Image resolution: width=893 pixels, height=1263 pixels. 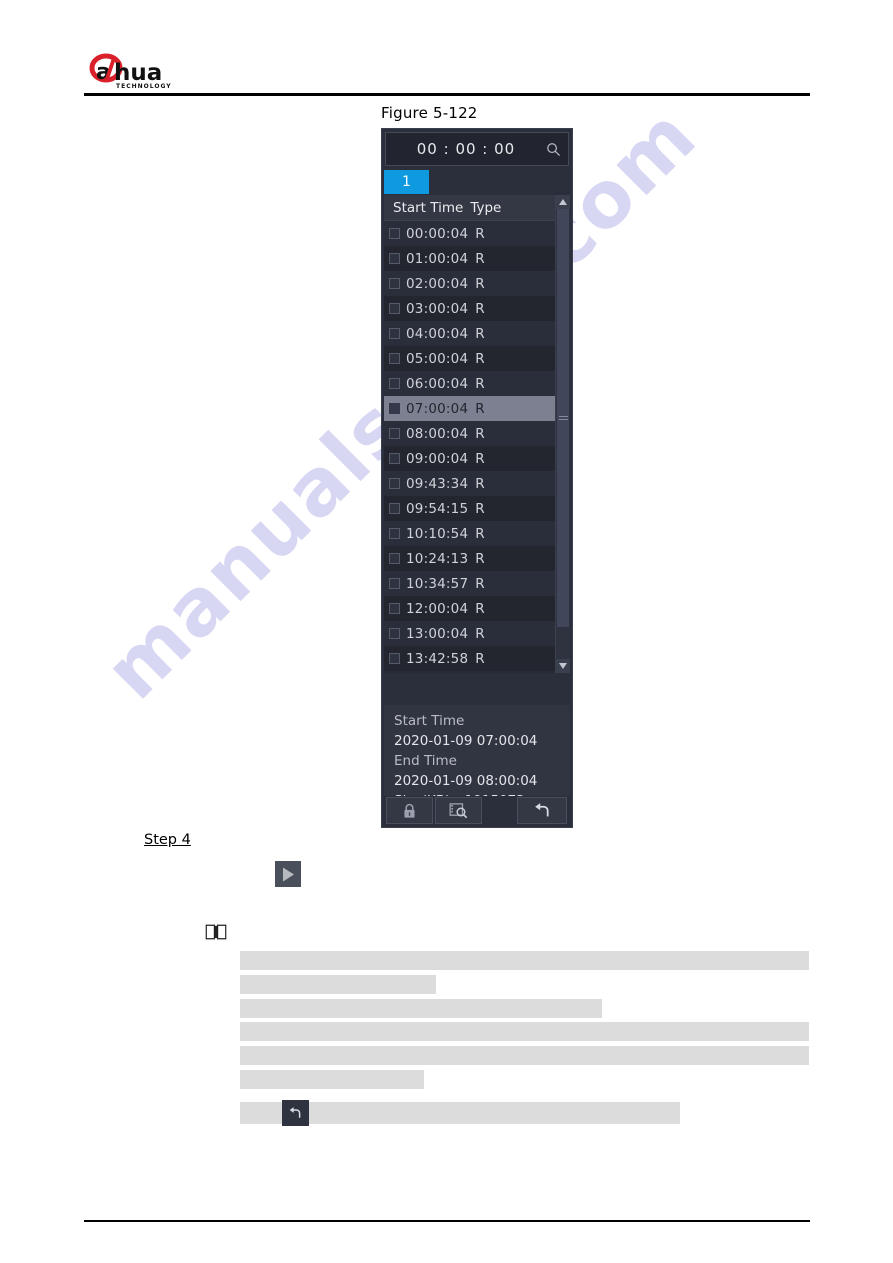 I want to click on header-divider, so click(x=447, y=94).